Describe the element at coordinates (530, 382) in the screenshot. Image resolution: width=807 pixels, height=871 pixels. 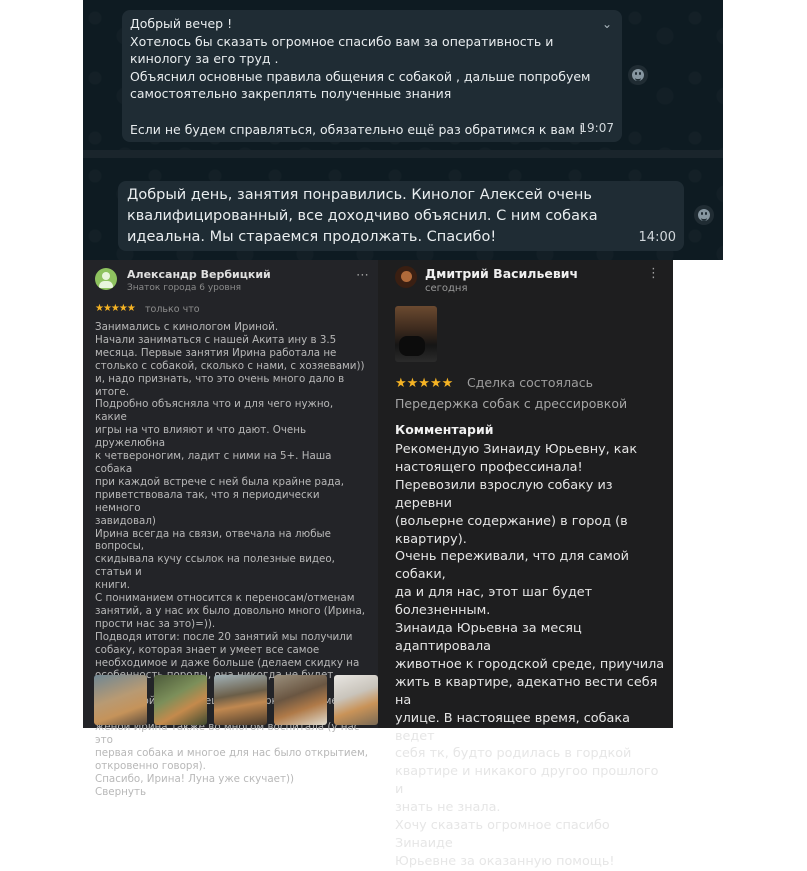
I see `deal-status: Сделка состоялась` at that location.